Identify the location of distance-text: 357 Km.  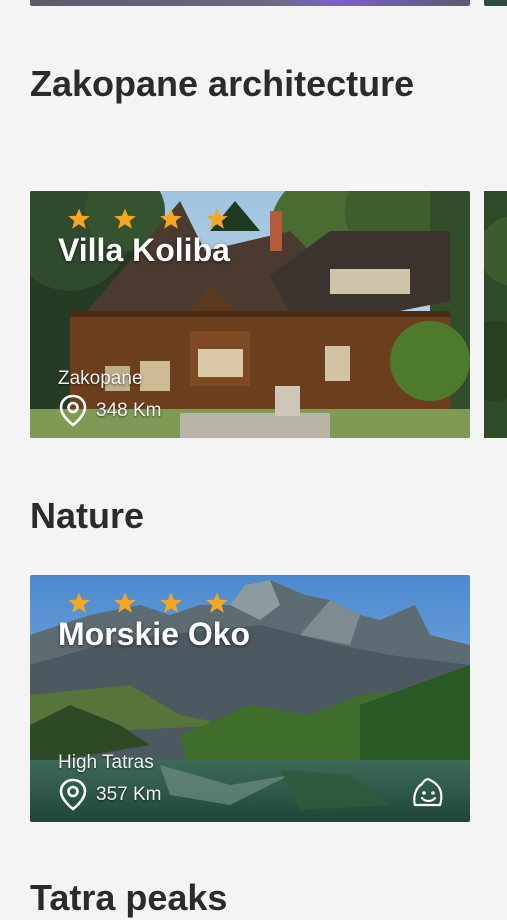
(129, 794).